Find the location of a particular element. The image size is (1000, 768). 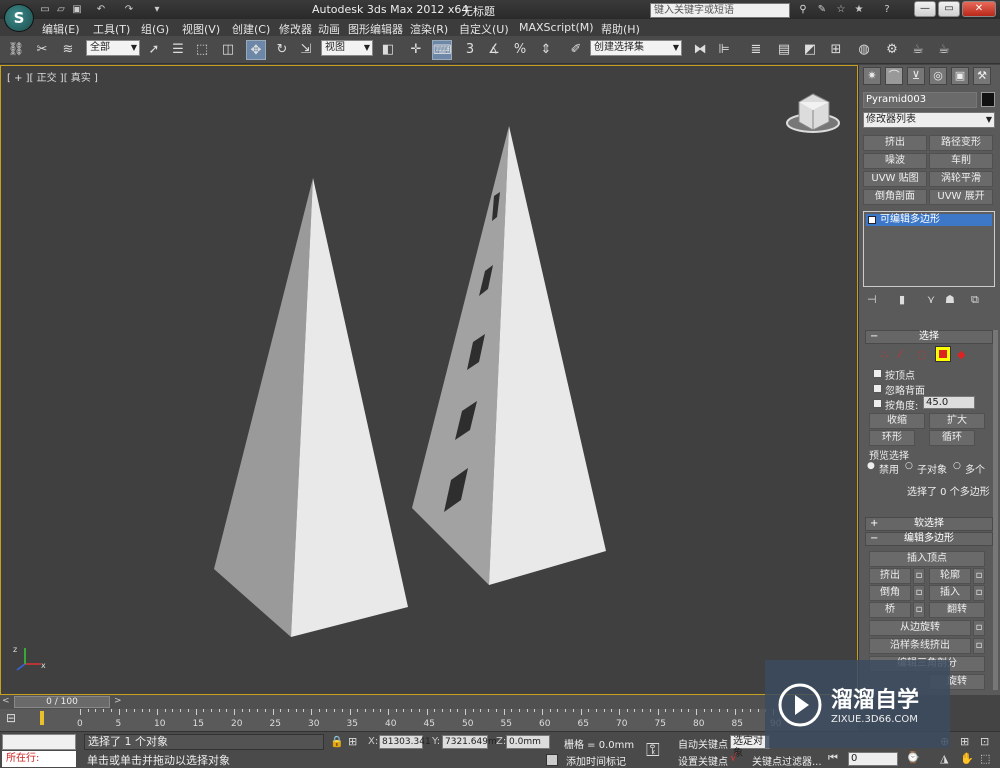

pin-stack-icon: ⊣ is located at coordinates (872, 299).